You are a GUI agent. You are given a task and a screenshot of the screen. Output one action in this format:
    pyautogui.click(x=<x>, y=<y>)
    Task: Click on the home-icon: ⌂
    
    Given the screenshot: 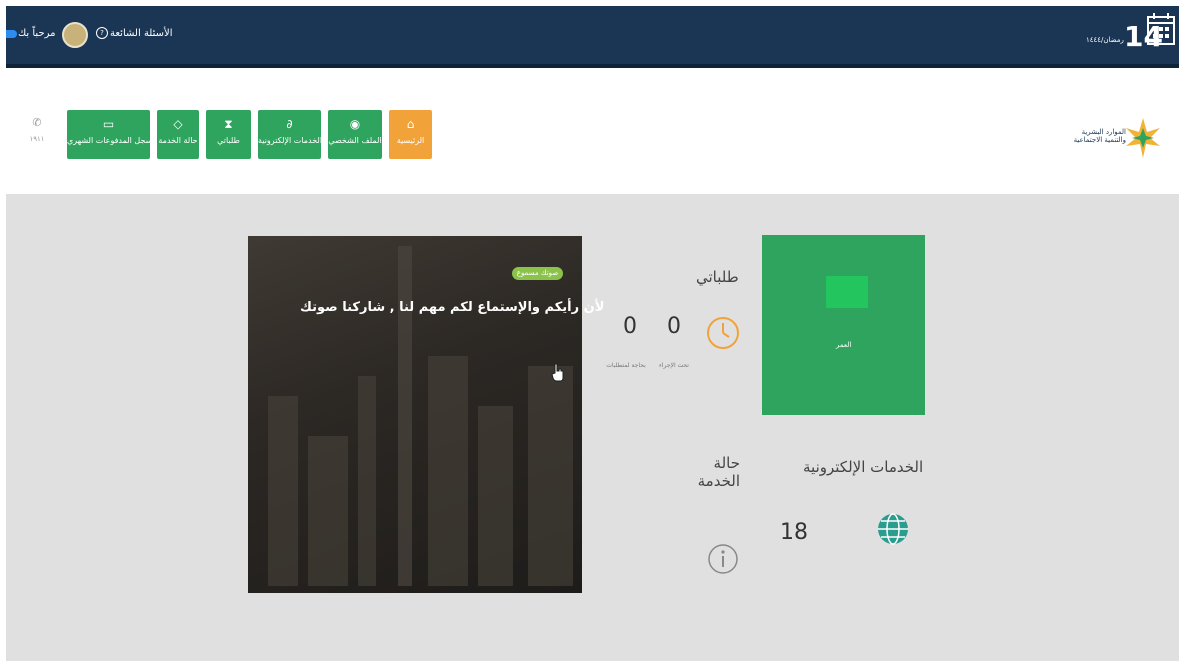 What is the action you would take?
    pyautogui.click(x=410, y=124)
    